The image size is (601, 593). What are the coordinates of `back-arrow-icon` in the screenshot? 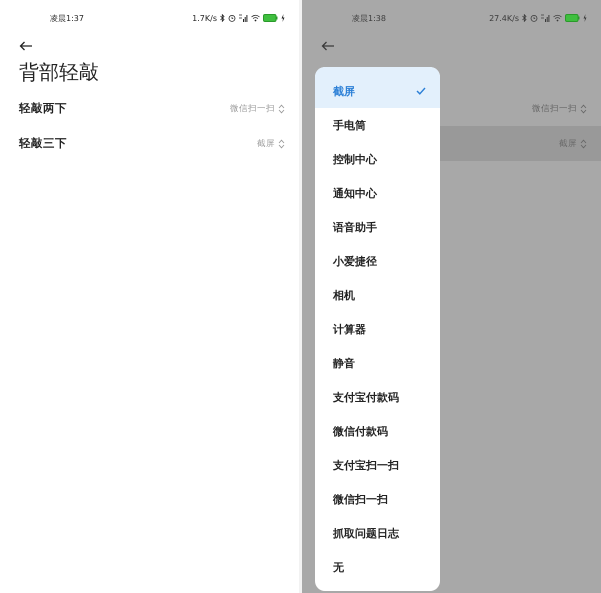 It's located at (26, 46).